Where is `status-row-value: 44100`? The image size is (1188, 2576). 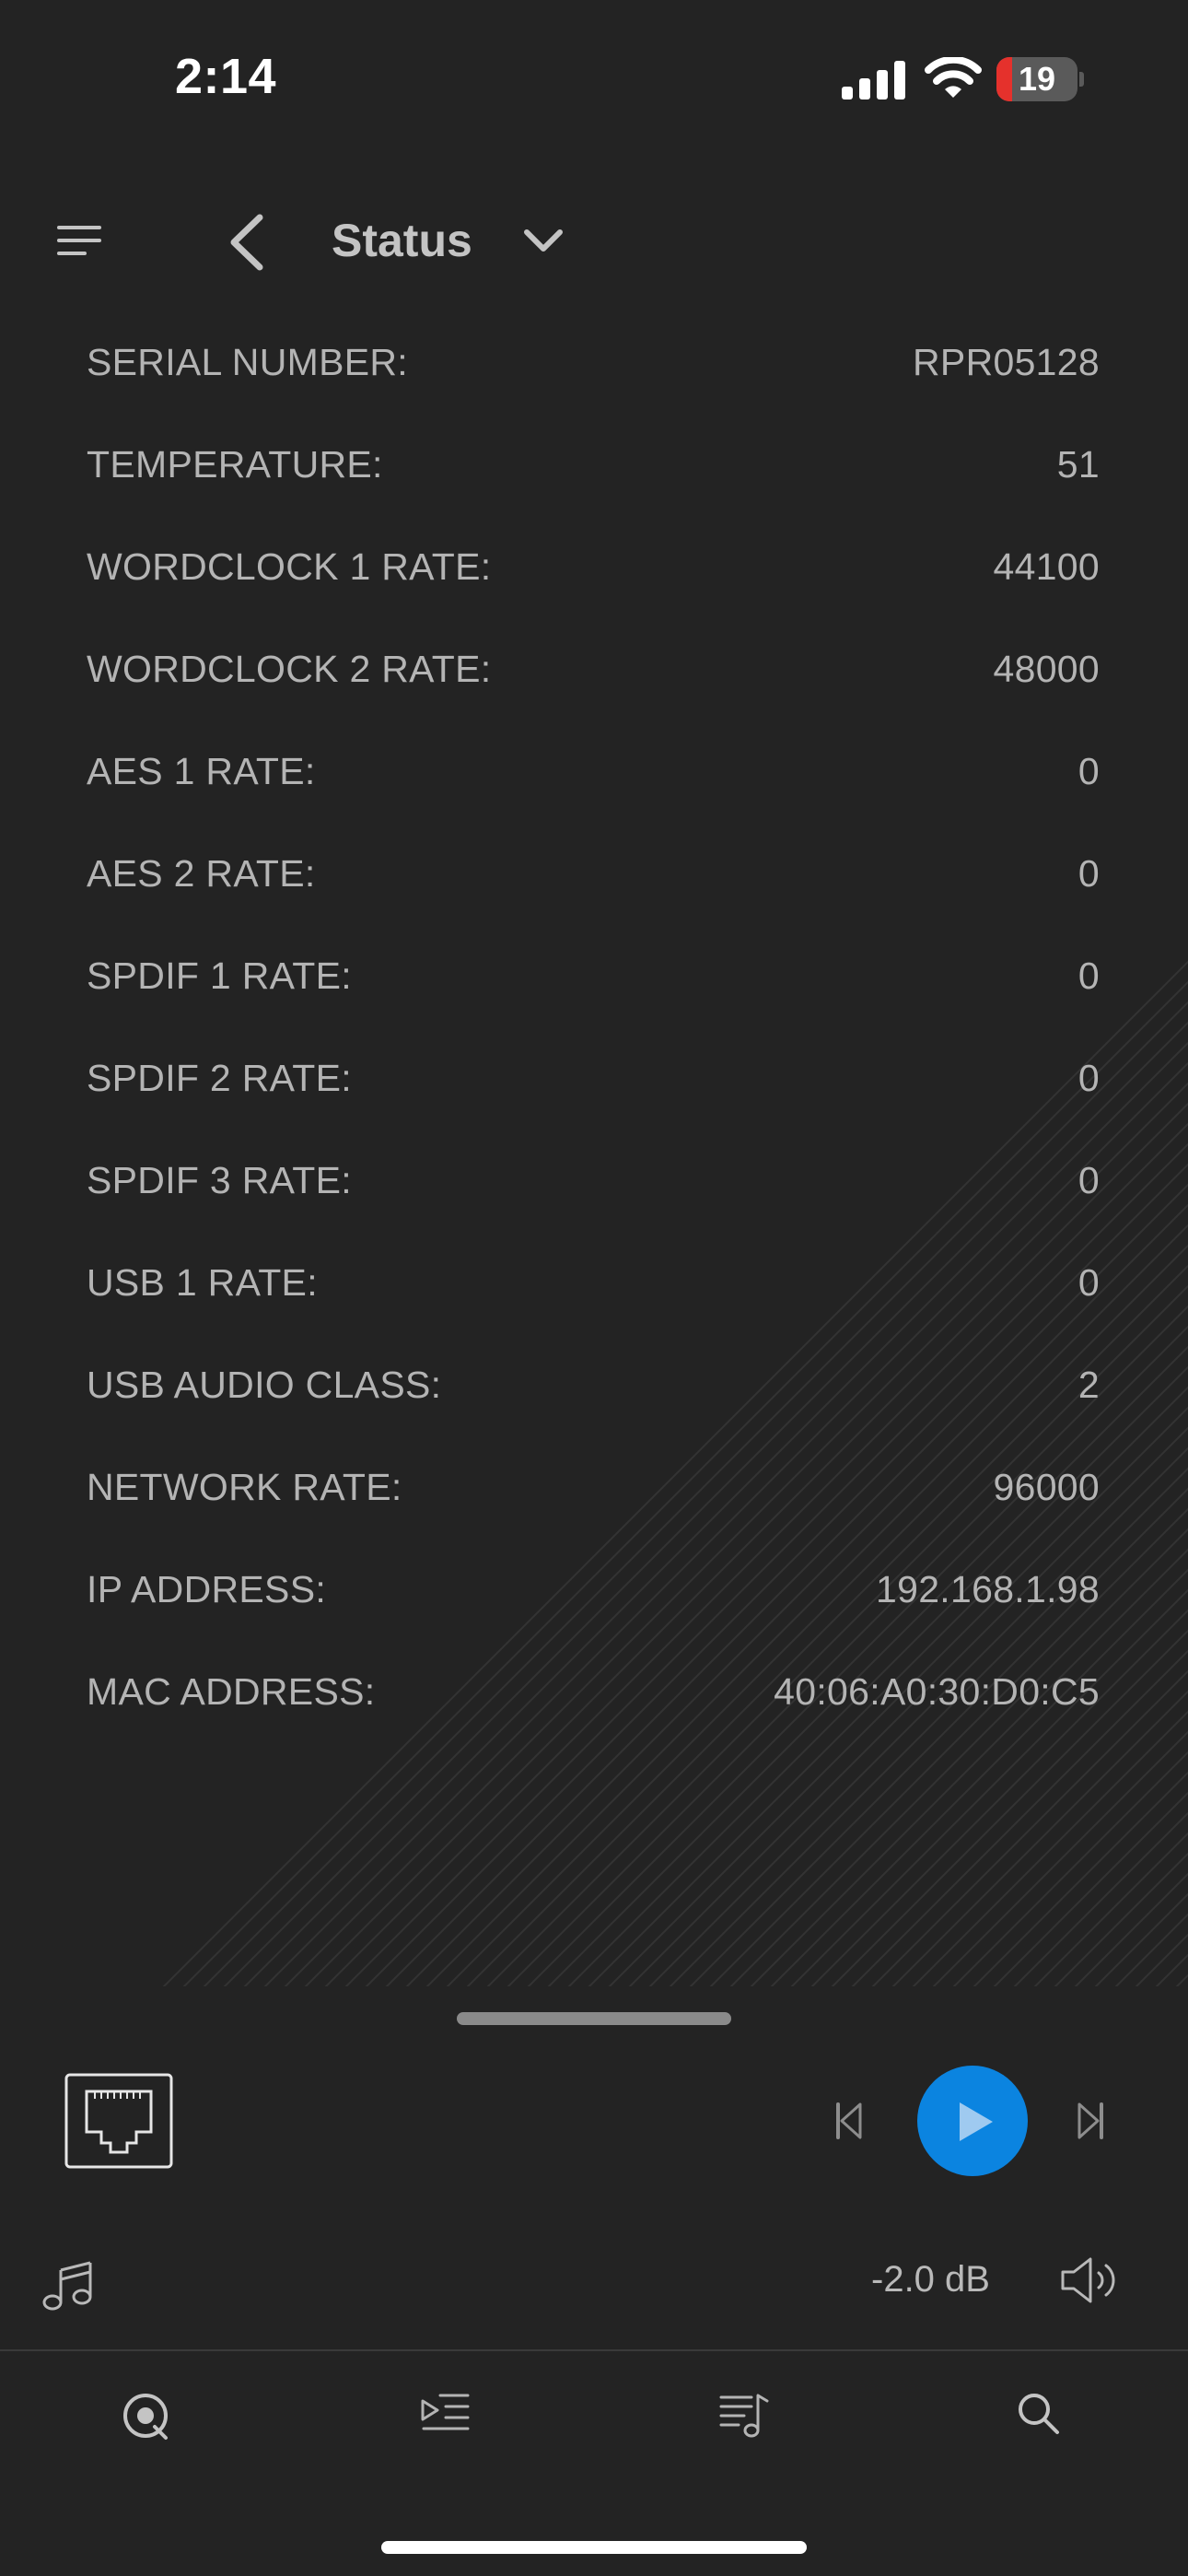
status-row-value: 44100 is located at coordinates (1046, 566).